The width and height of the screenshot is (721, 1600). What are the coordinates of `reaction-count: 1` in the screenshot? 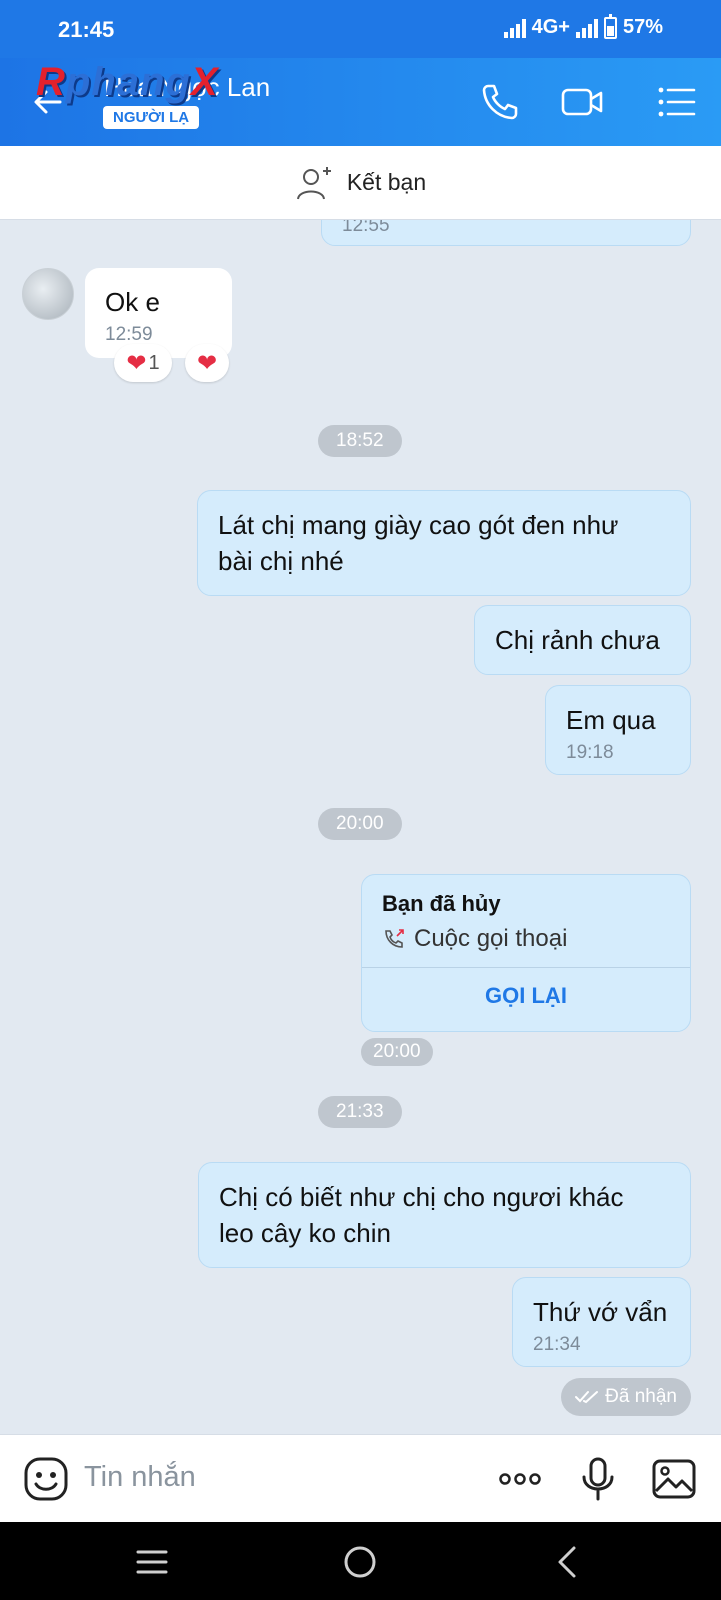 It's located at (154, 362).